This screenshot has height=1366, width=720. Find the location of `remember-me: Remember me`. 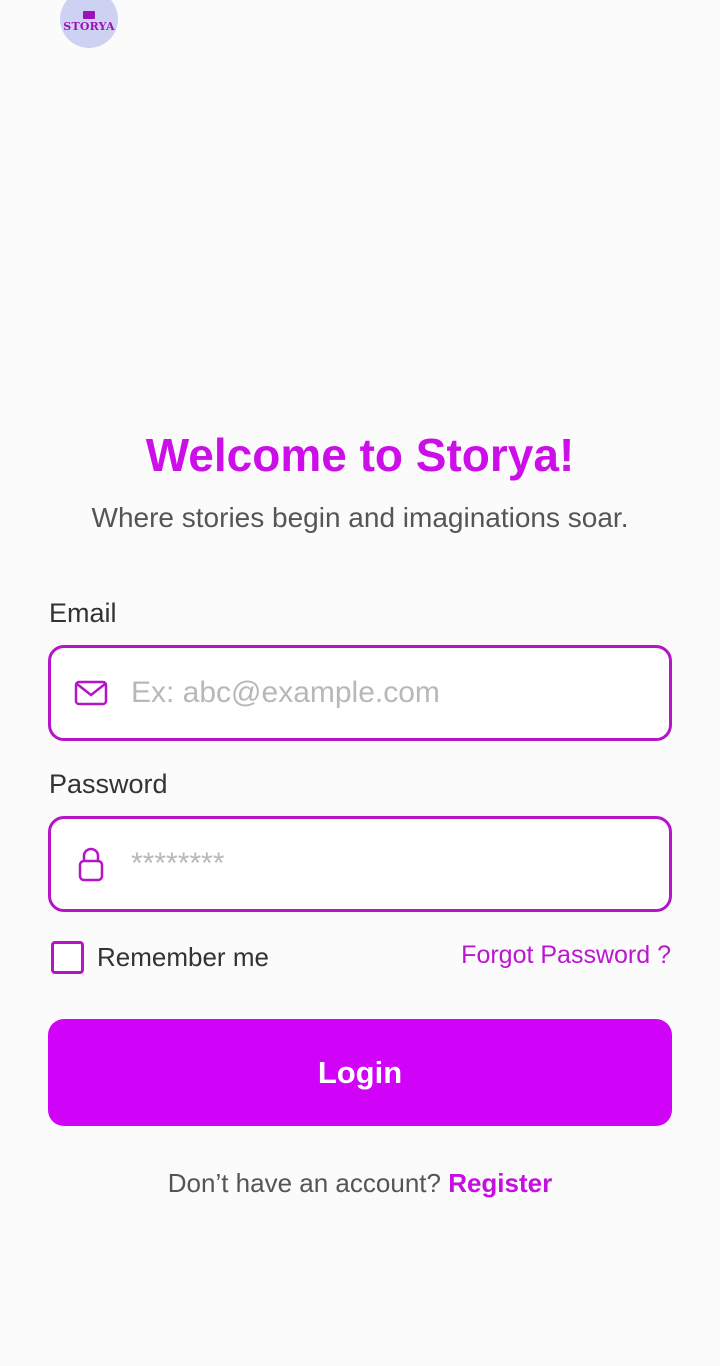

remember-me: Remember me is located at coordinates (160, 957).